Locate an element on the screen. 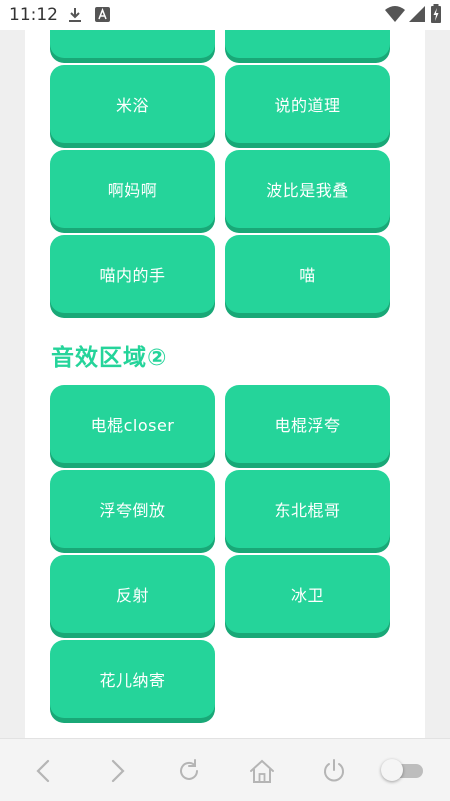 Image resolution: width=450 pixels, height=801 pixels. power-icon is located at coordinates (334, 771).